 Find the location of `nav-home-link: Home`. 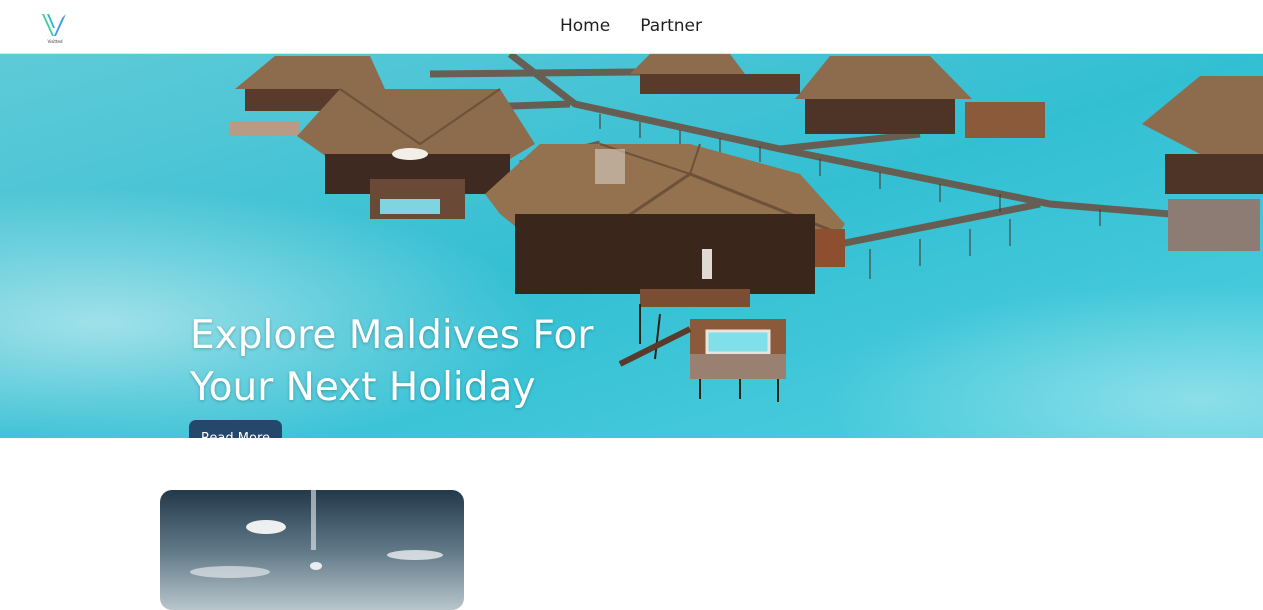

nav-home-link: Home is located at coordinates (585, 26).